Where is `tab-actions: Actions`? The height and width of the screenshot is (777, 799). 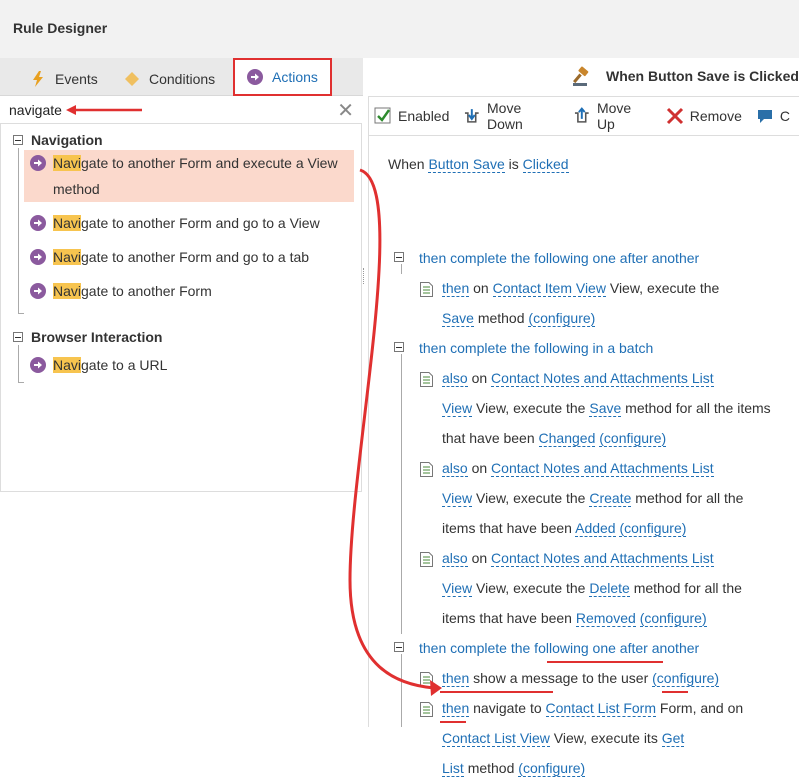 tab-actions: Actions is located at coordinates (282, 77).